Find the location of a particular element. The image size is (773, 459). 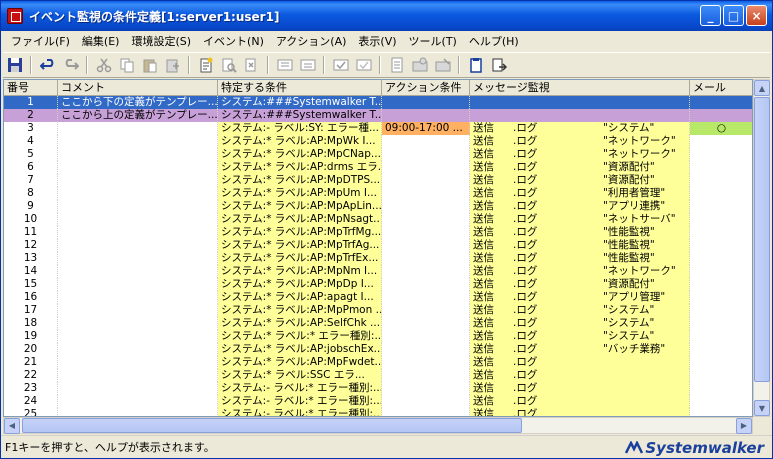

menu-file: ファイル(F) is located at coordinates (40, 41).